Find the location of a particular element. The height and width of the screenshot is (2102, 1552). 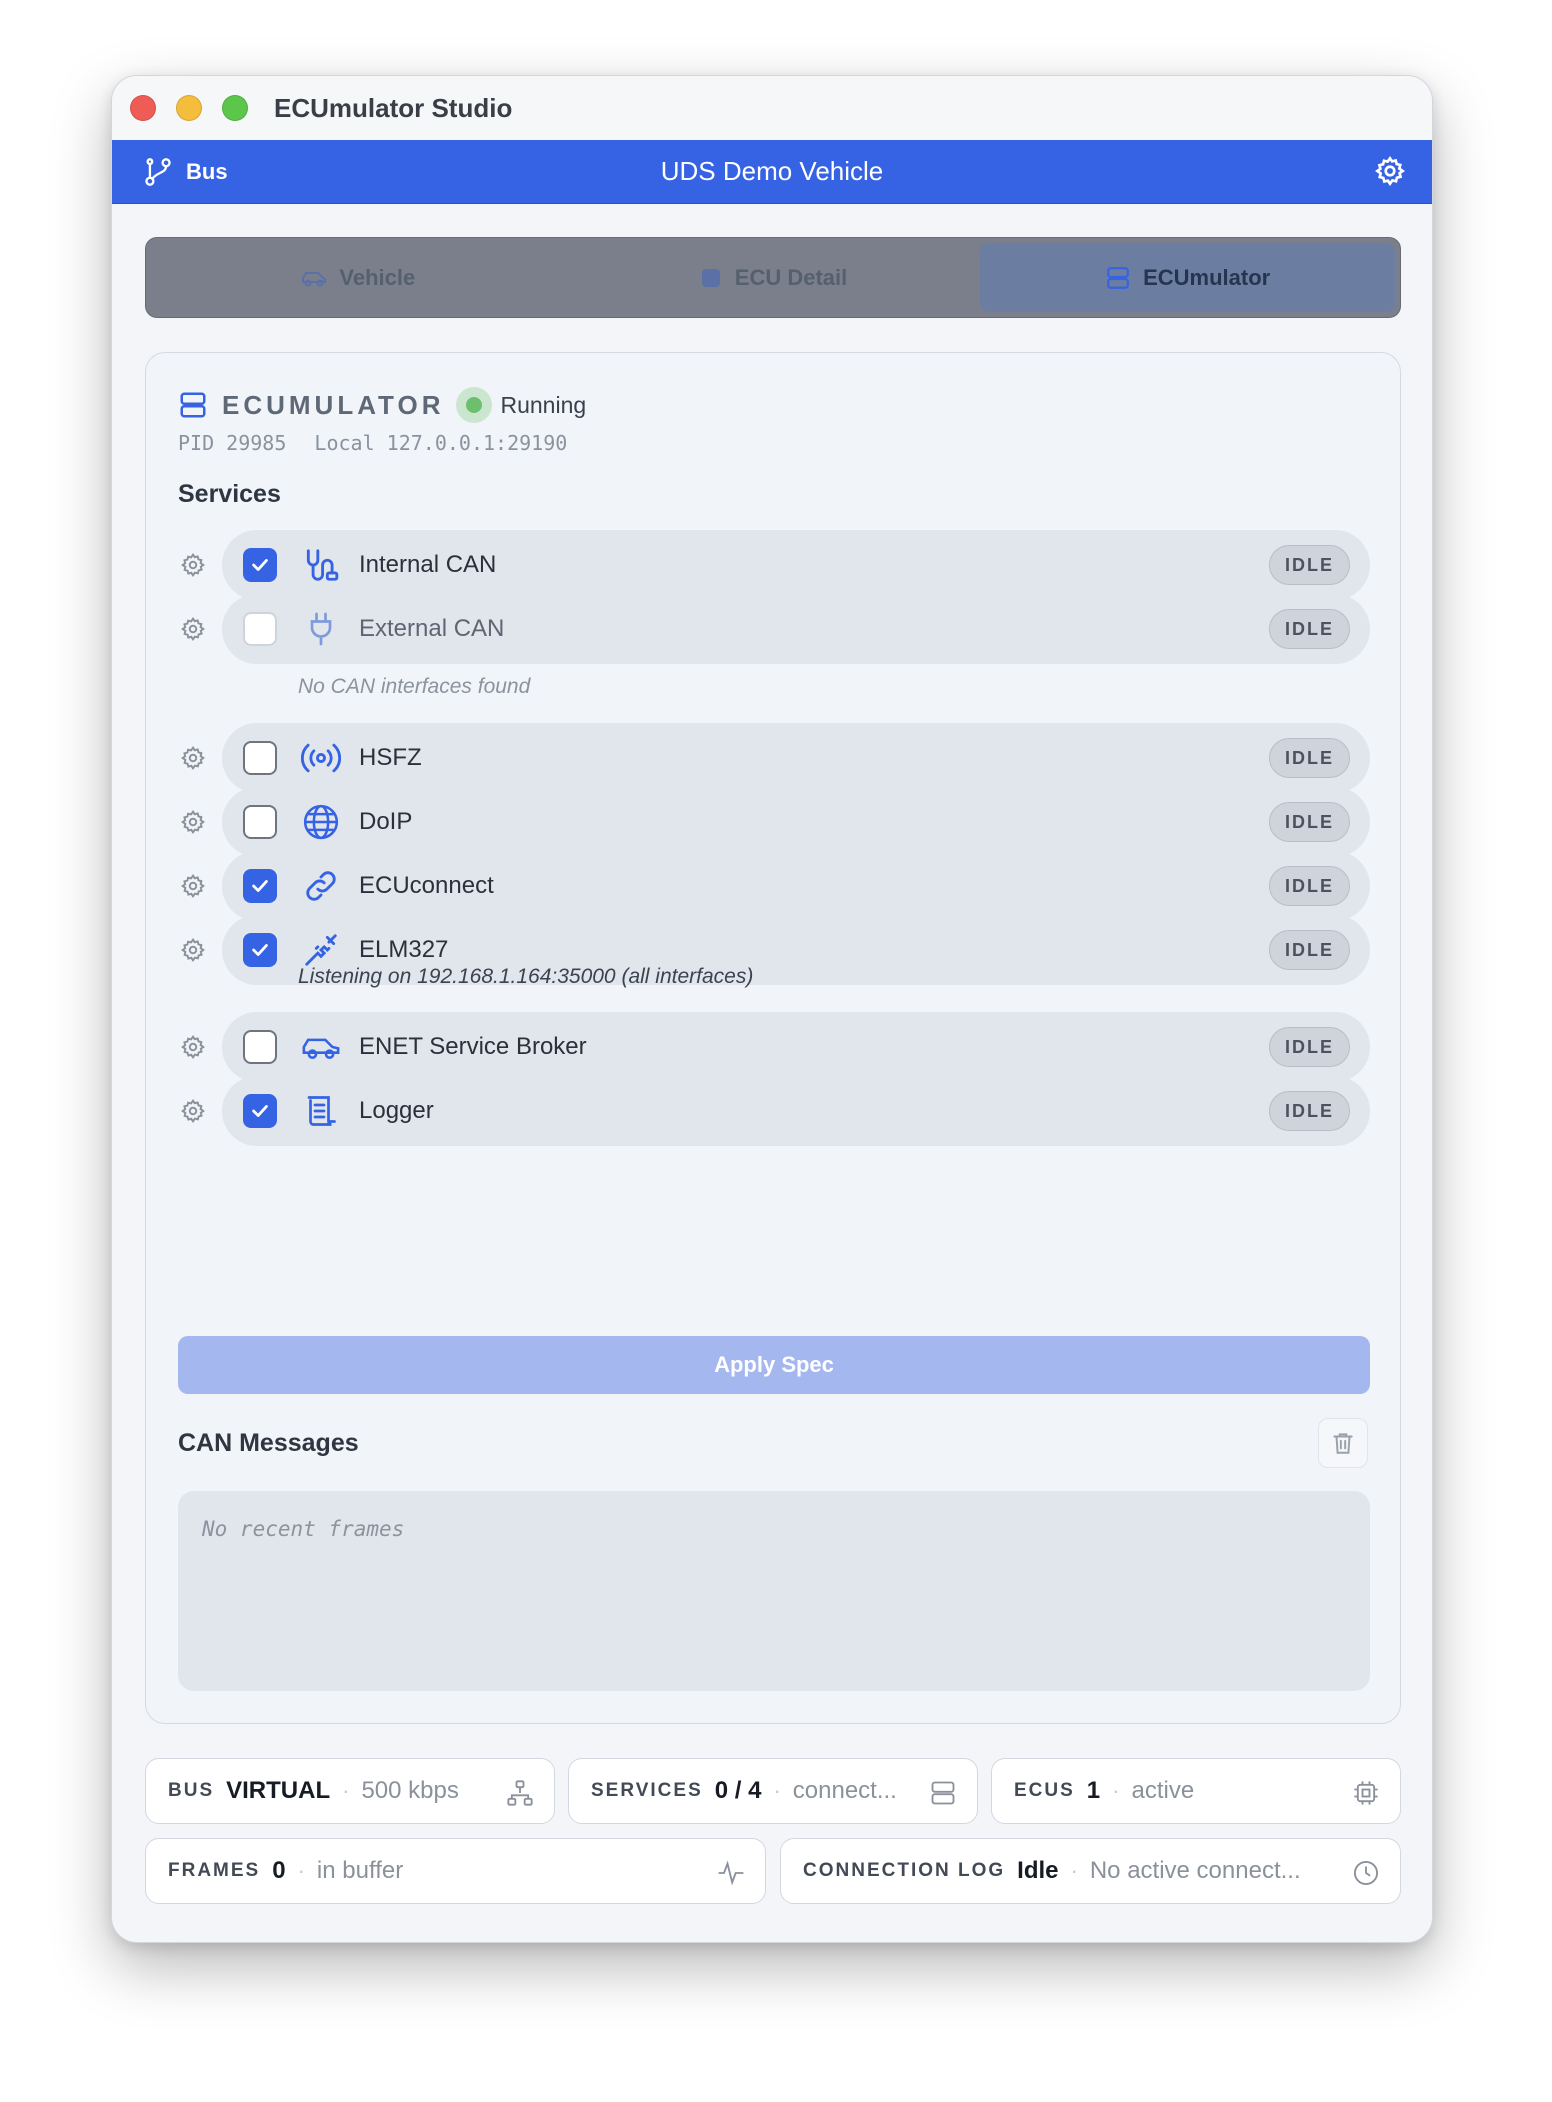

service-note: No CAN interfaces found is located at coordinates (414, 686).